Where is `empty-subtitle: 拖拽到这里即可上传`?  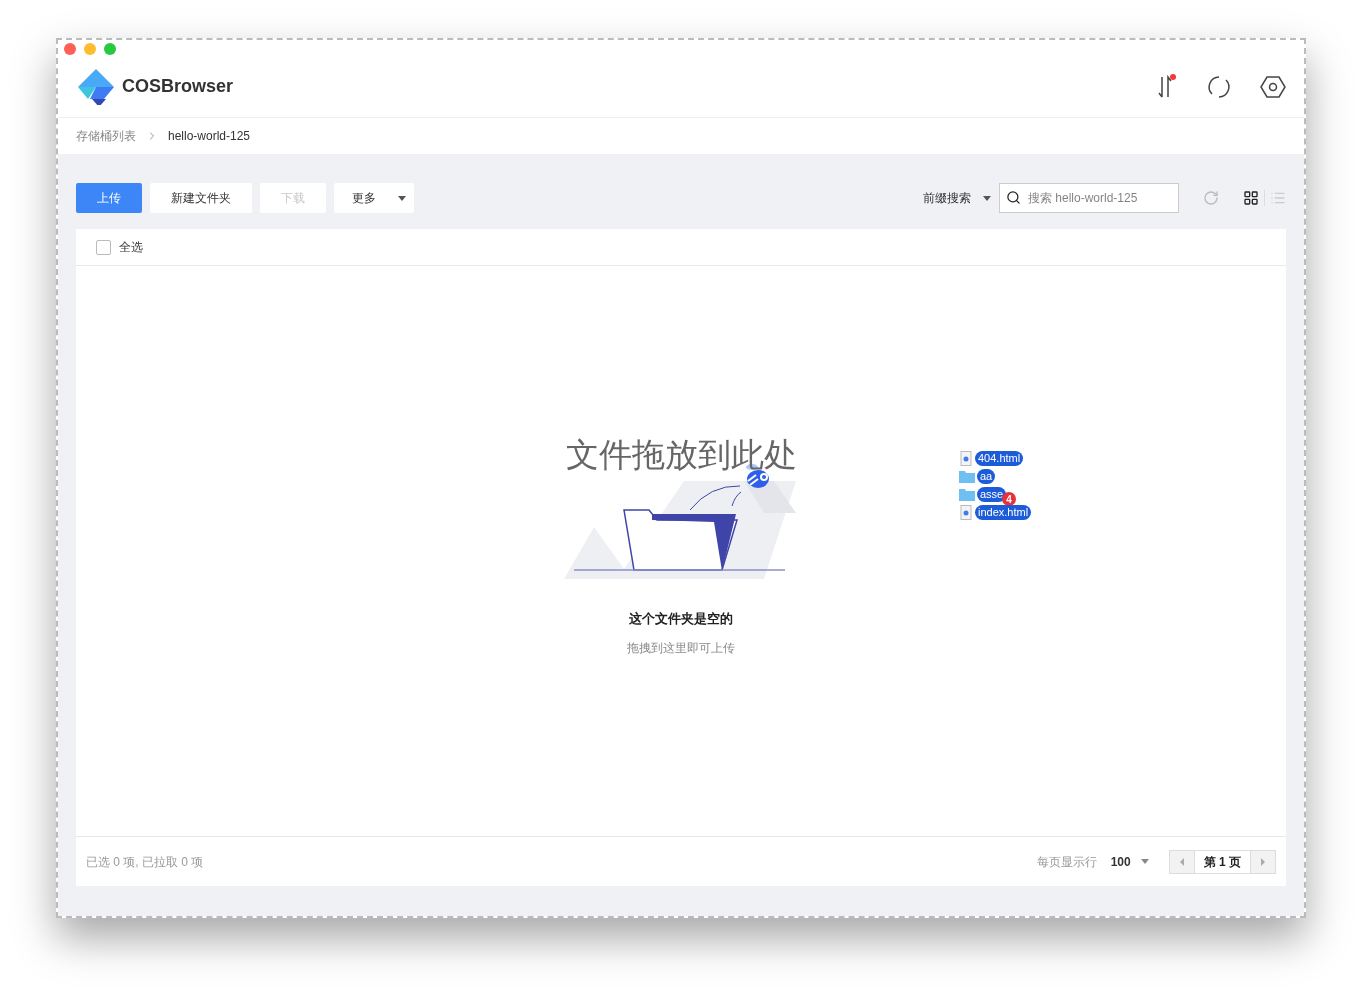 empty-subtitle: 拖拽到这里即可上传 is located at coordinates (681, 648).